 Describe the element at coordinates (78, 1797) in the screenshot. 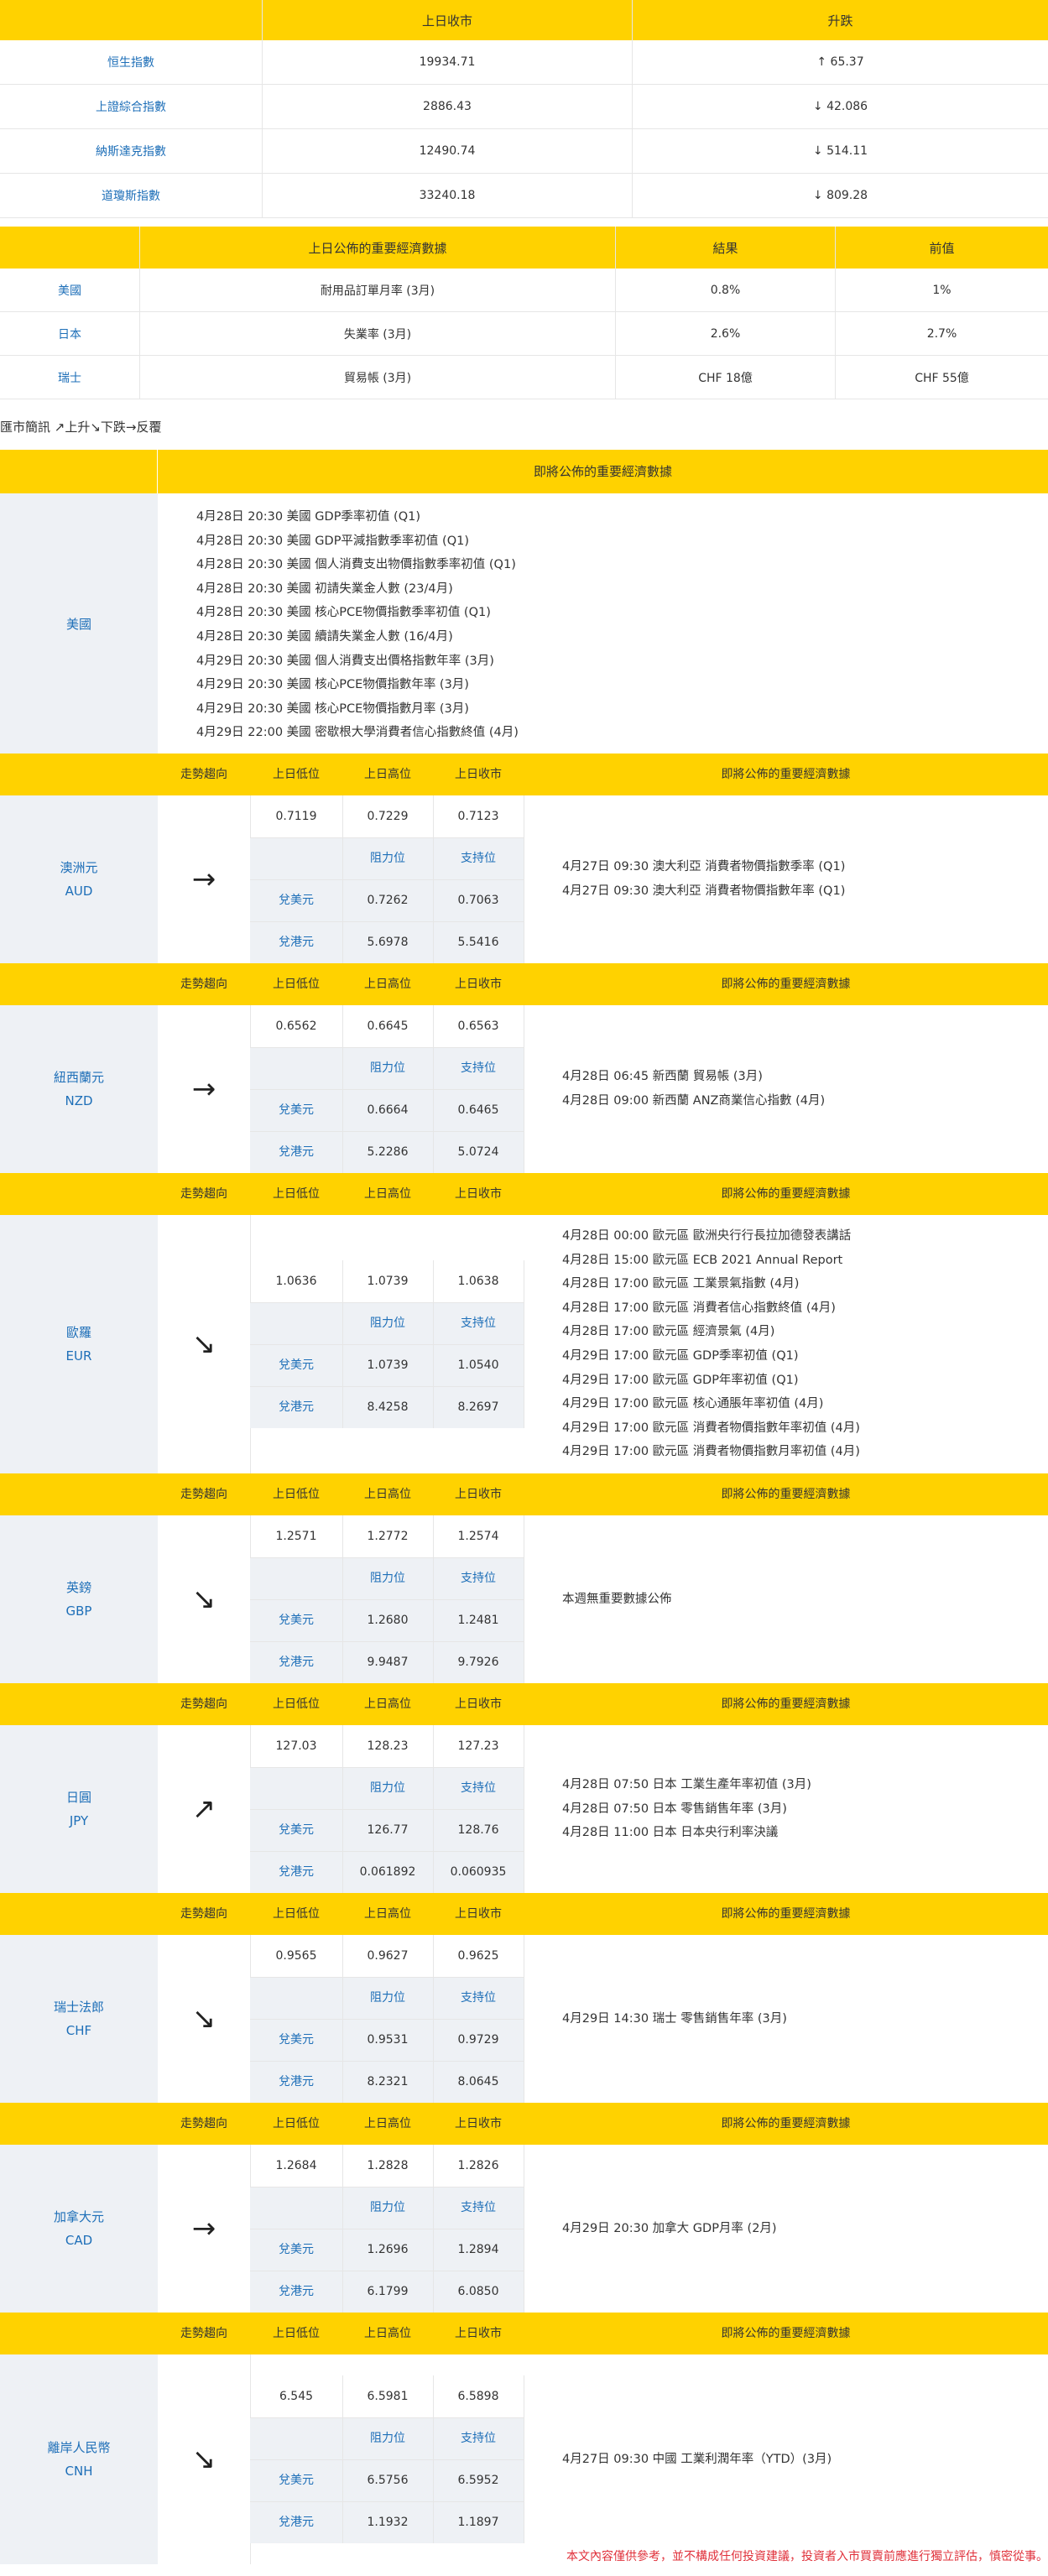

I see `currency-name: 日圓` at that location.